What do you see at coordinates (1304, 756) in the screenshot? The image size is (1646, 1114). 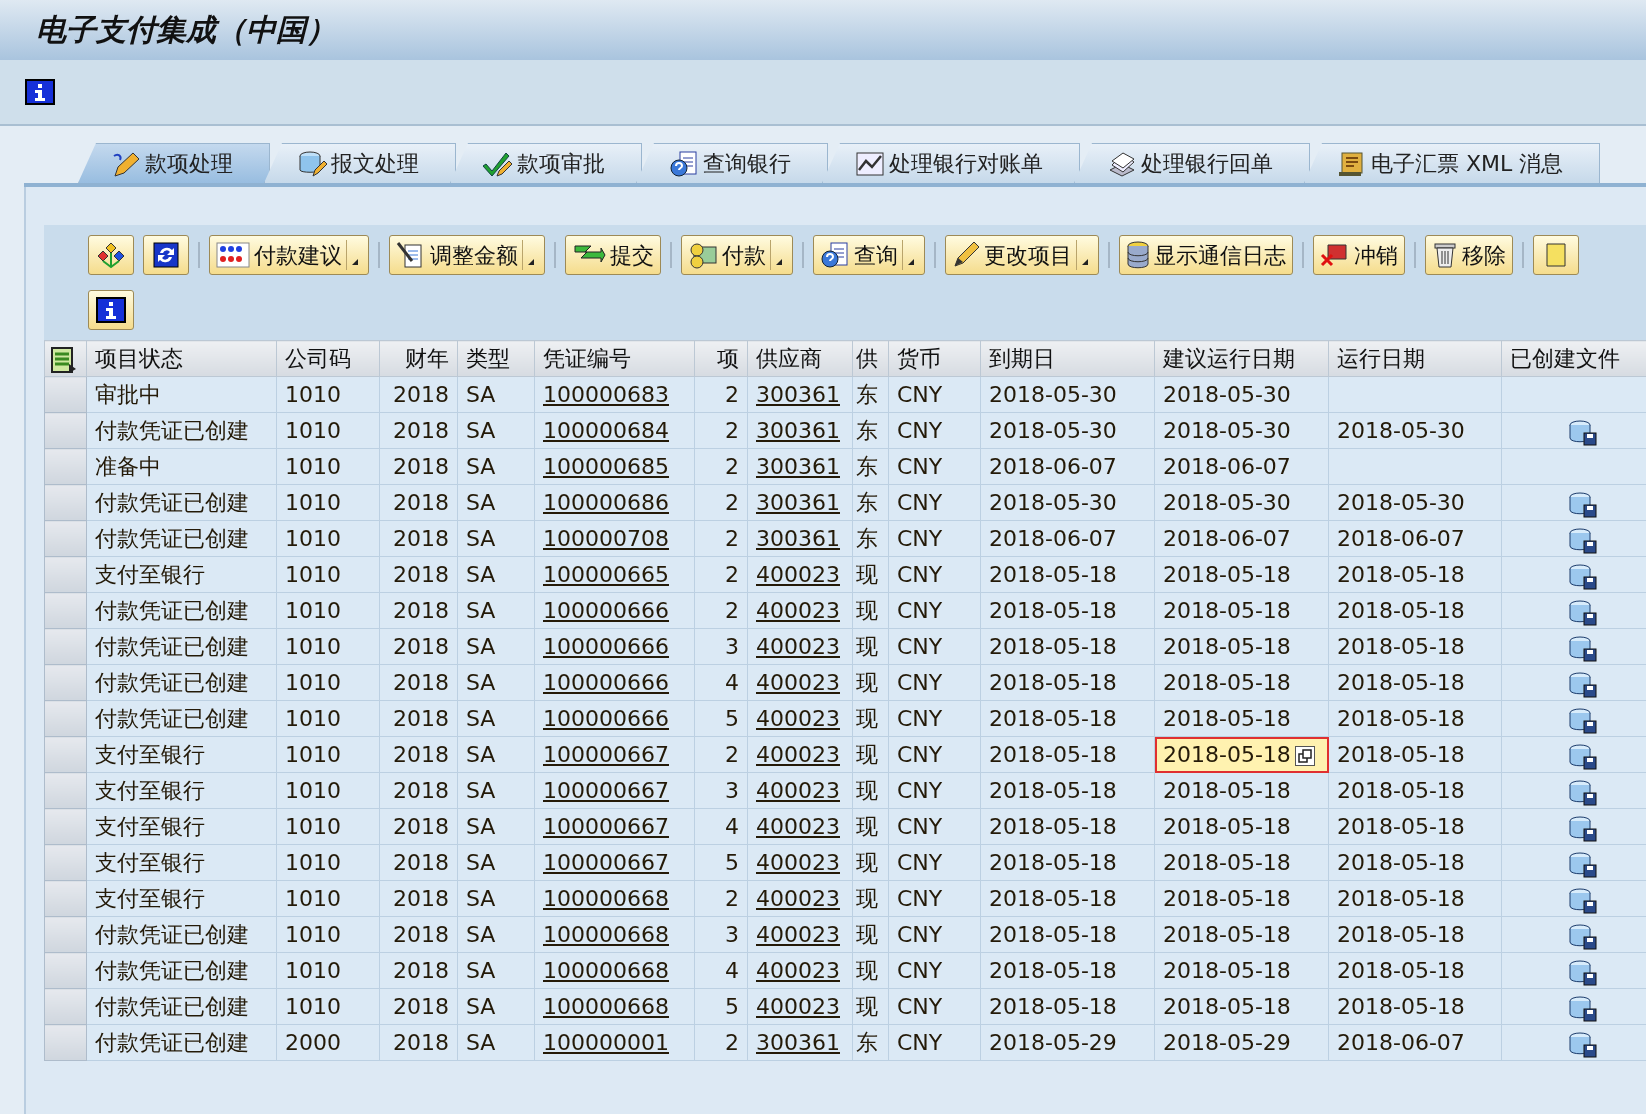 I see `value-help-button` at bounding box center [1304, 756].